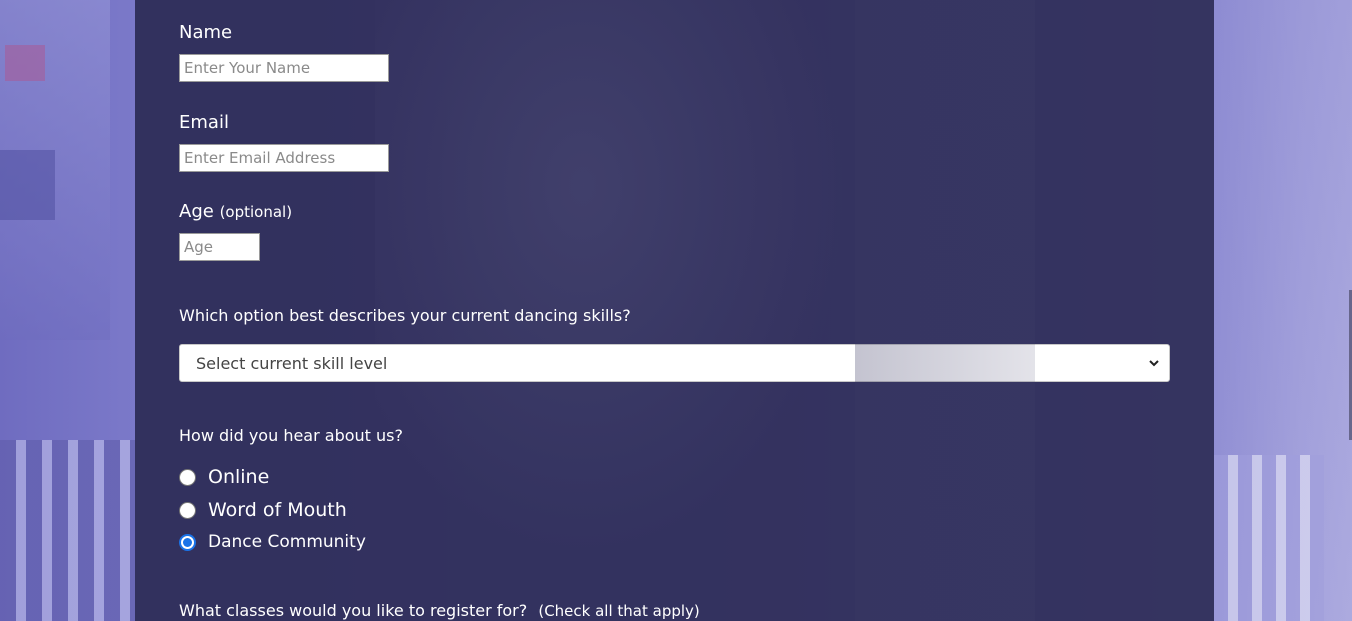 Image resolution: width=1352 pixels, height=621 pixels. Describe the element at coordinates (187, 477) in the screenshot. I see `radio-button-online` at that location.